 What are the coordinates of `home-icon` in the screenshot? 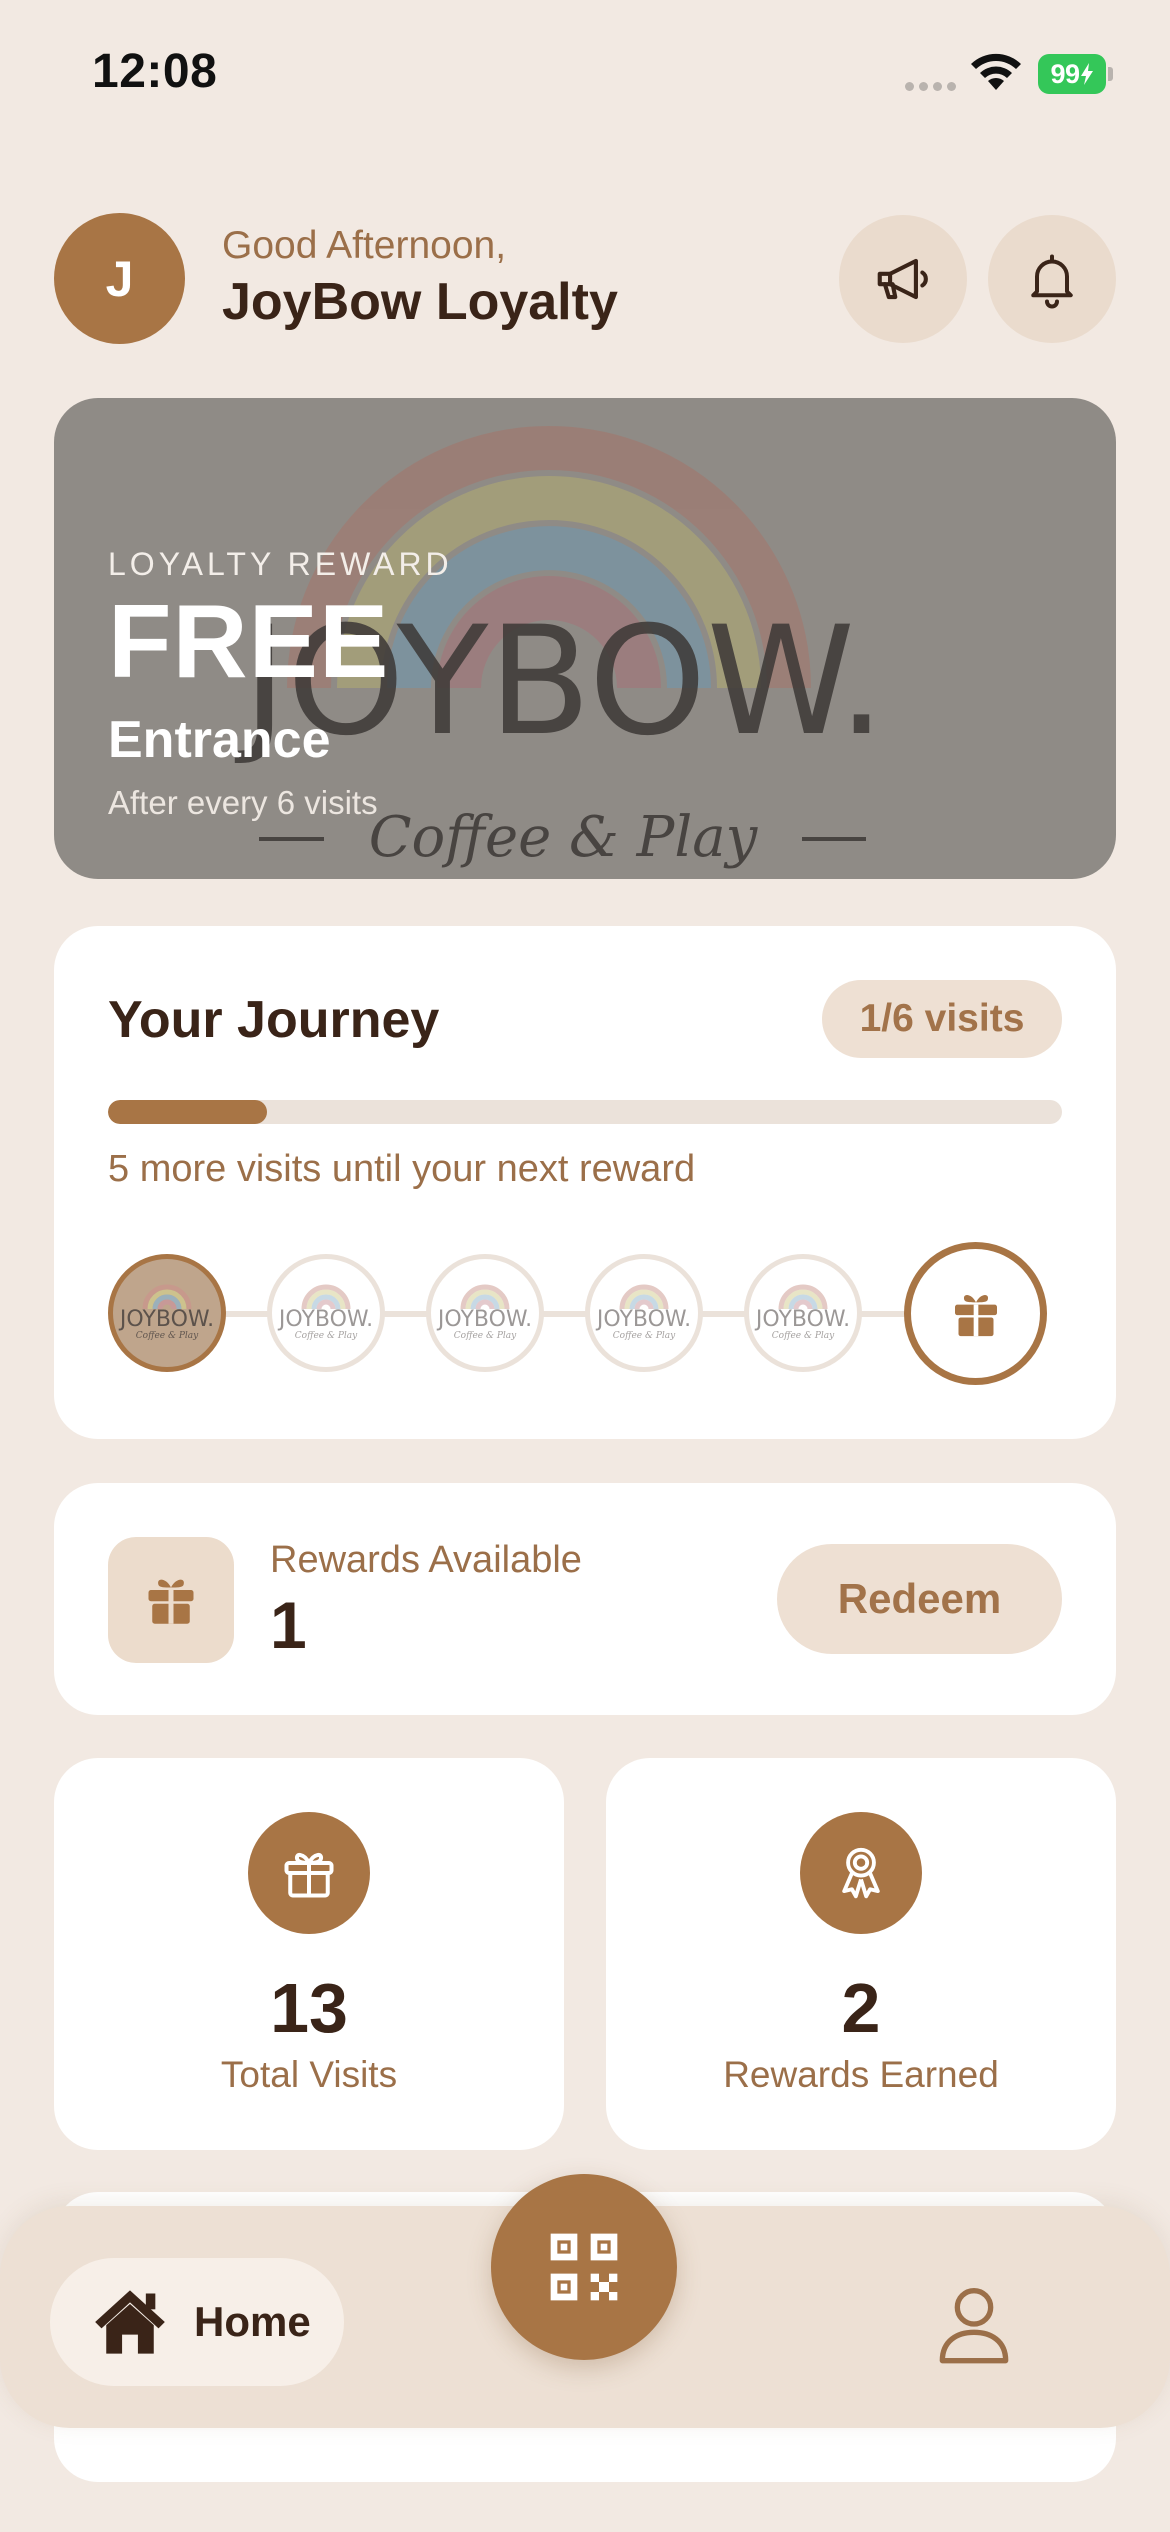 It's located at (130, 2322).